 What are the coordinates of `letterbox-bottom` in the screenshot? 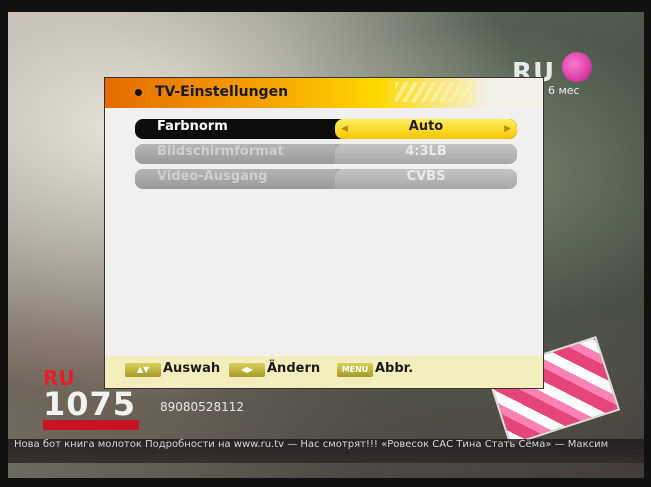 It's located at (325, 482).